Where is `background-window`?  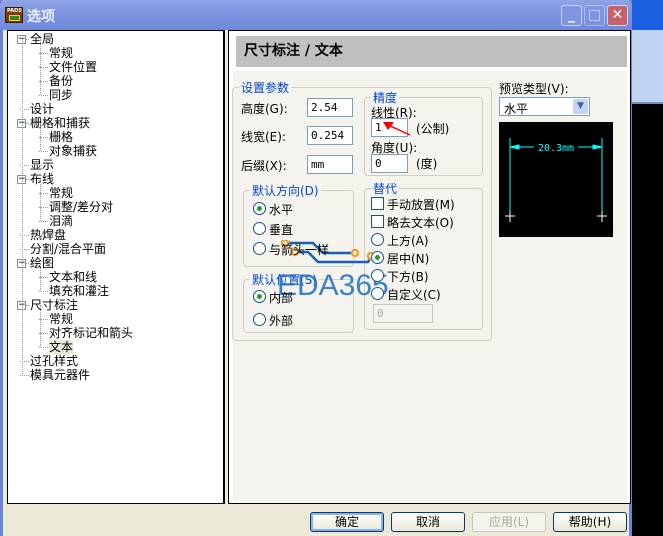
background-window is located at coordinates (646, 67).